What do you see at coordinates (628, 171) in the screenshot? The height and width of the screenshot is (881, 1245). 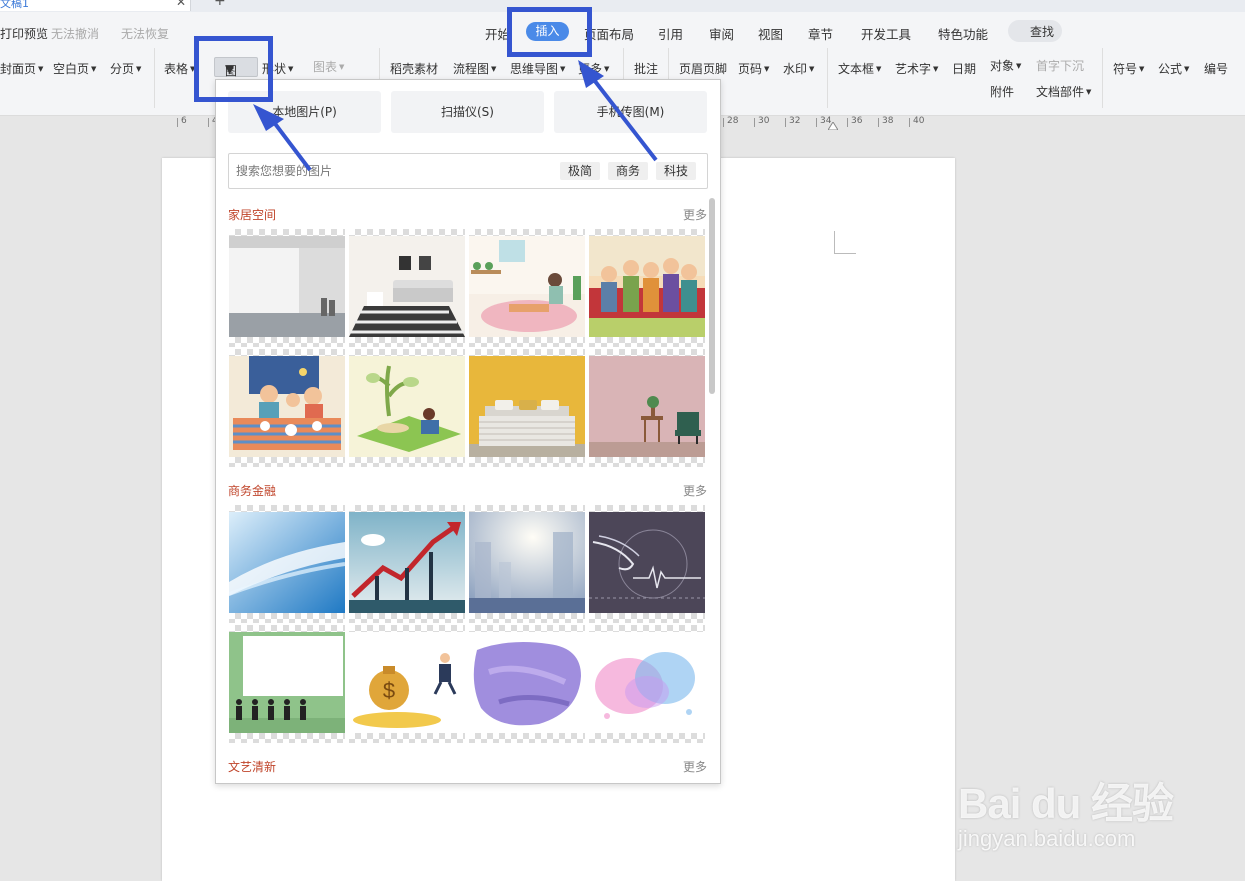 I see `chip-business: 商务` at bounding box center [628, 171].